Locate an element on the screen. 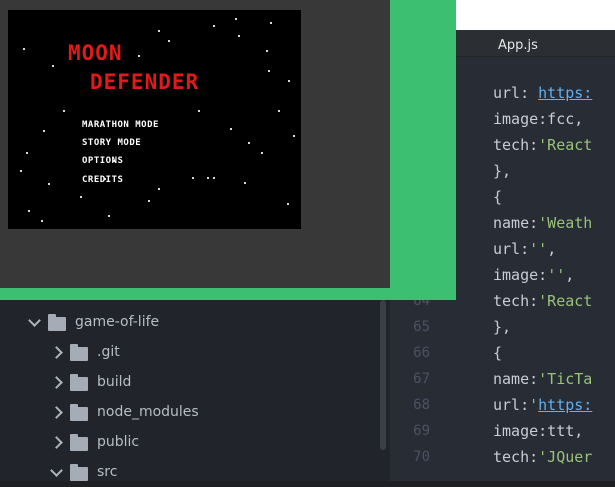  tree-item-game-of-life: game-of-life is located at coordinates (190, 322).